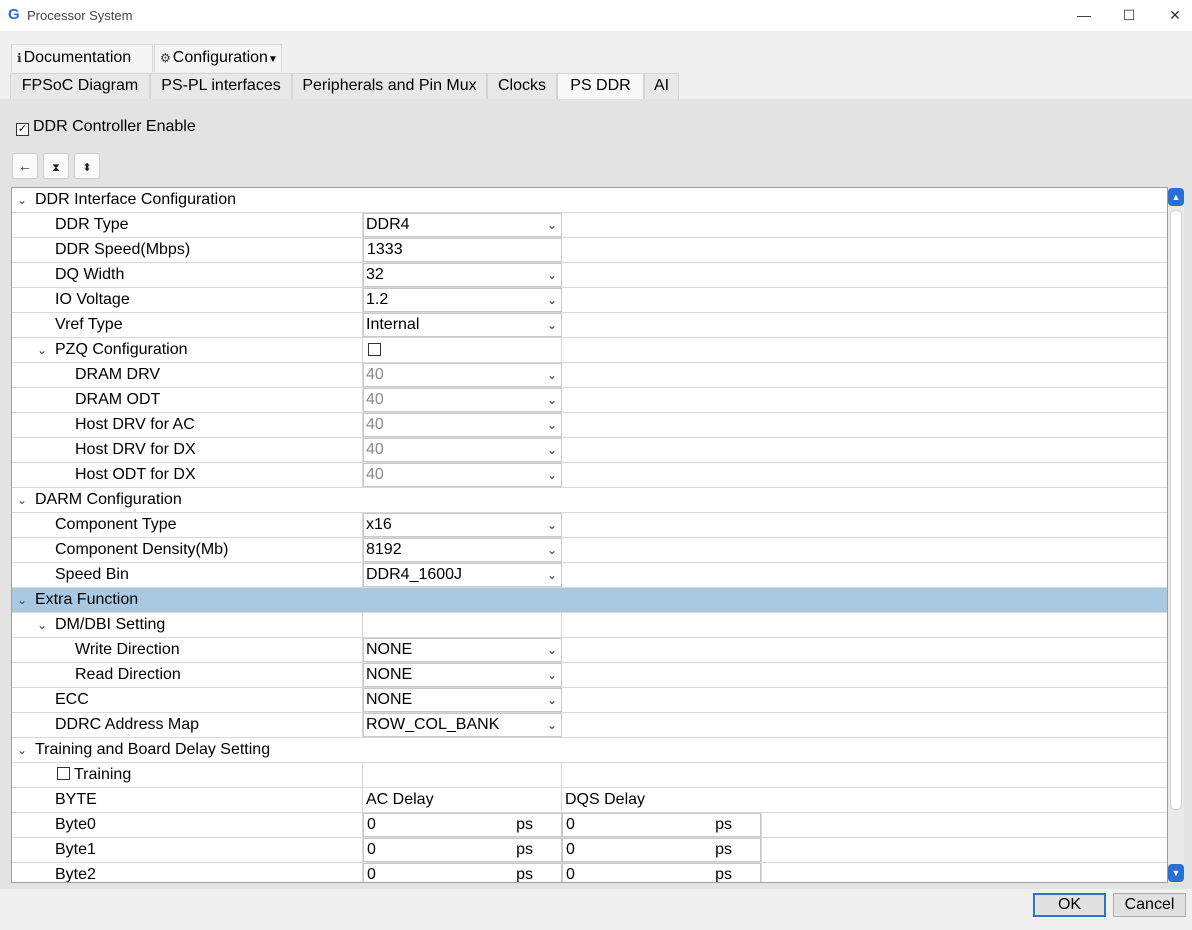 Image resolution: width=1192 pixels, height=930 pixels. Describe the element at coordinates (374, 349) in the screenshot. I see `pzq-checkbox` at that location.